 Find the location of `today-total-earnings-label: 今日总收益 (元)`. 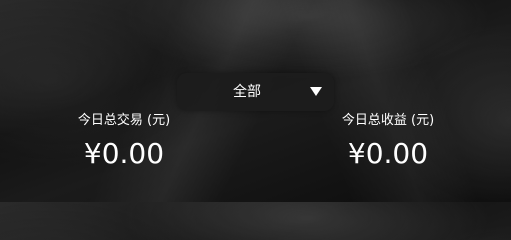

today-total-earnings-label: 今日总收益 (元) is located at coordinates (388, 120).